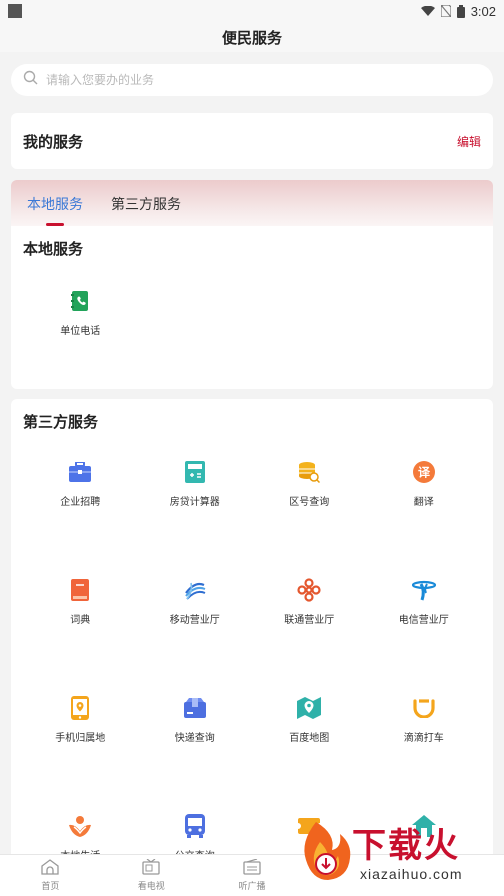 Image resolution: width=504 pixels, height=896 pixels. Describe the element at coordinates (195, 590) in the screenshot. I see `china-mobile-icon` at that location.